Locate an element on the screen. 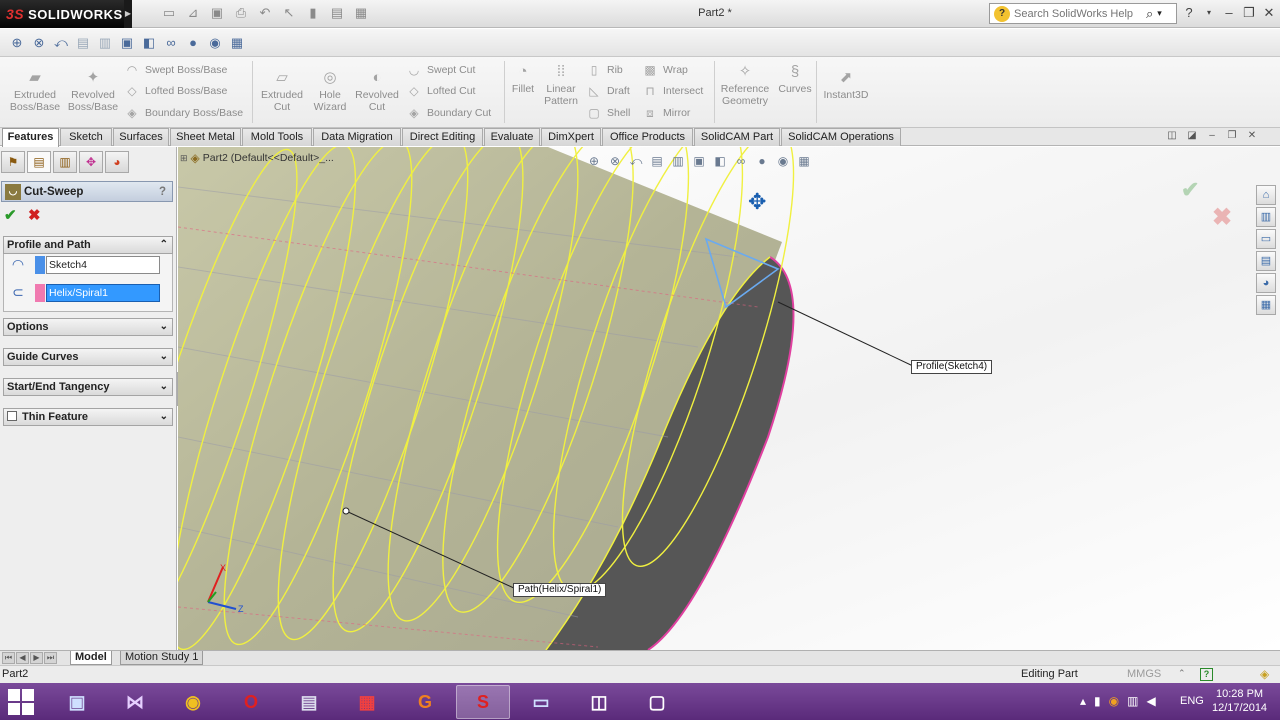 The height and width of the screenshot is (720, 1280). search-dropdown-icon: ▾ is located at coordinates (1159, 13).